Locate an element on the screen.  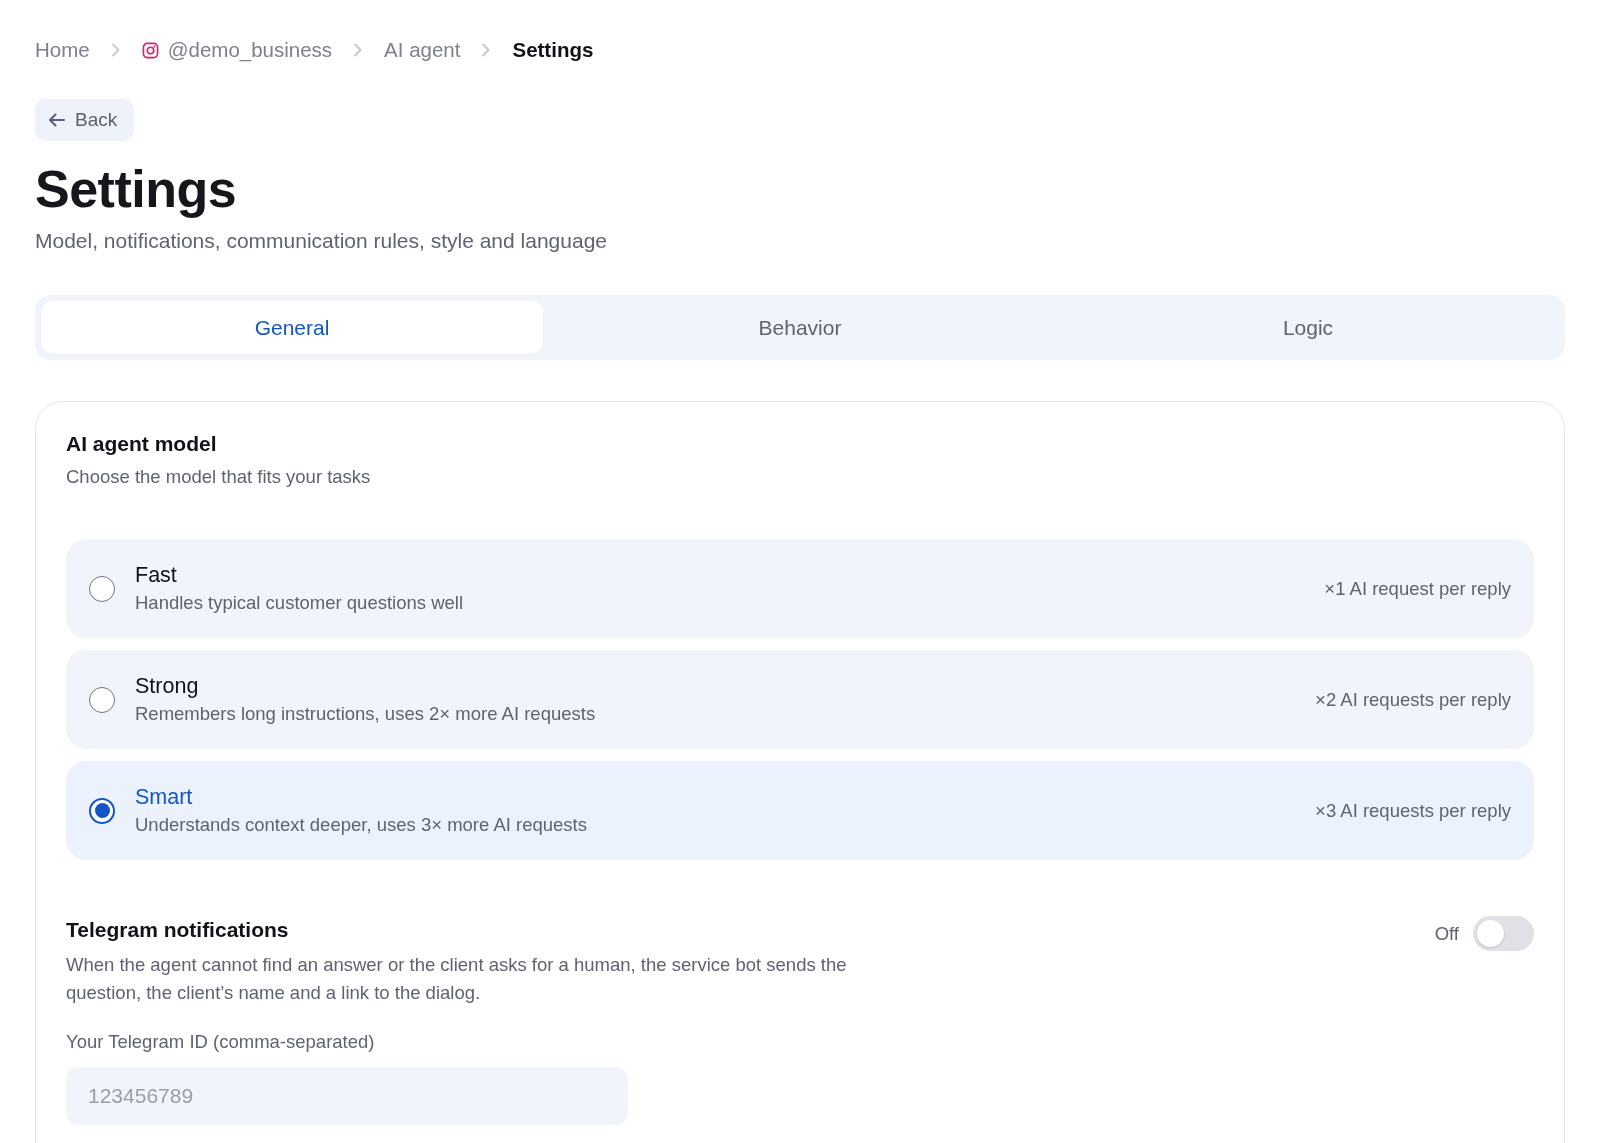
option-name: Smart is located at coordinates (164, 797).